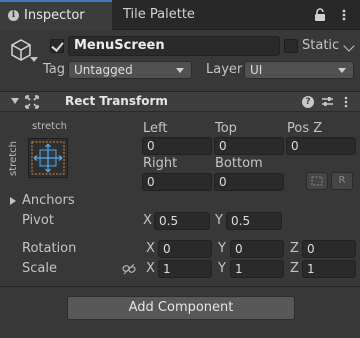 The image size is (360, 338). What do you see at coordinates (257, 249) in the screenshot?
I see `rotation-y-input: 0` at bounding box center [257, 249].